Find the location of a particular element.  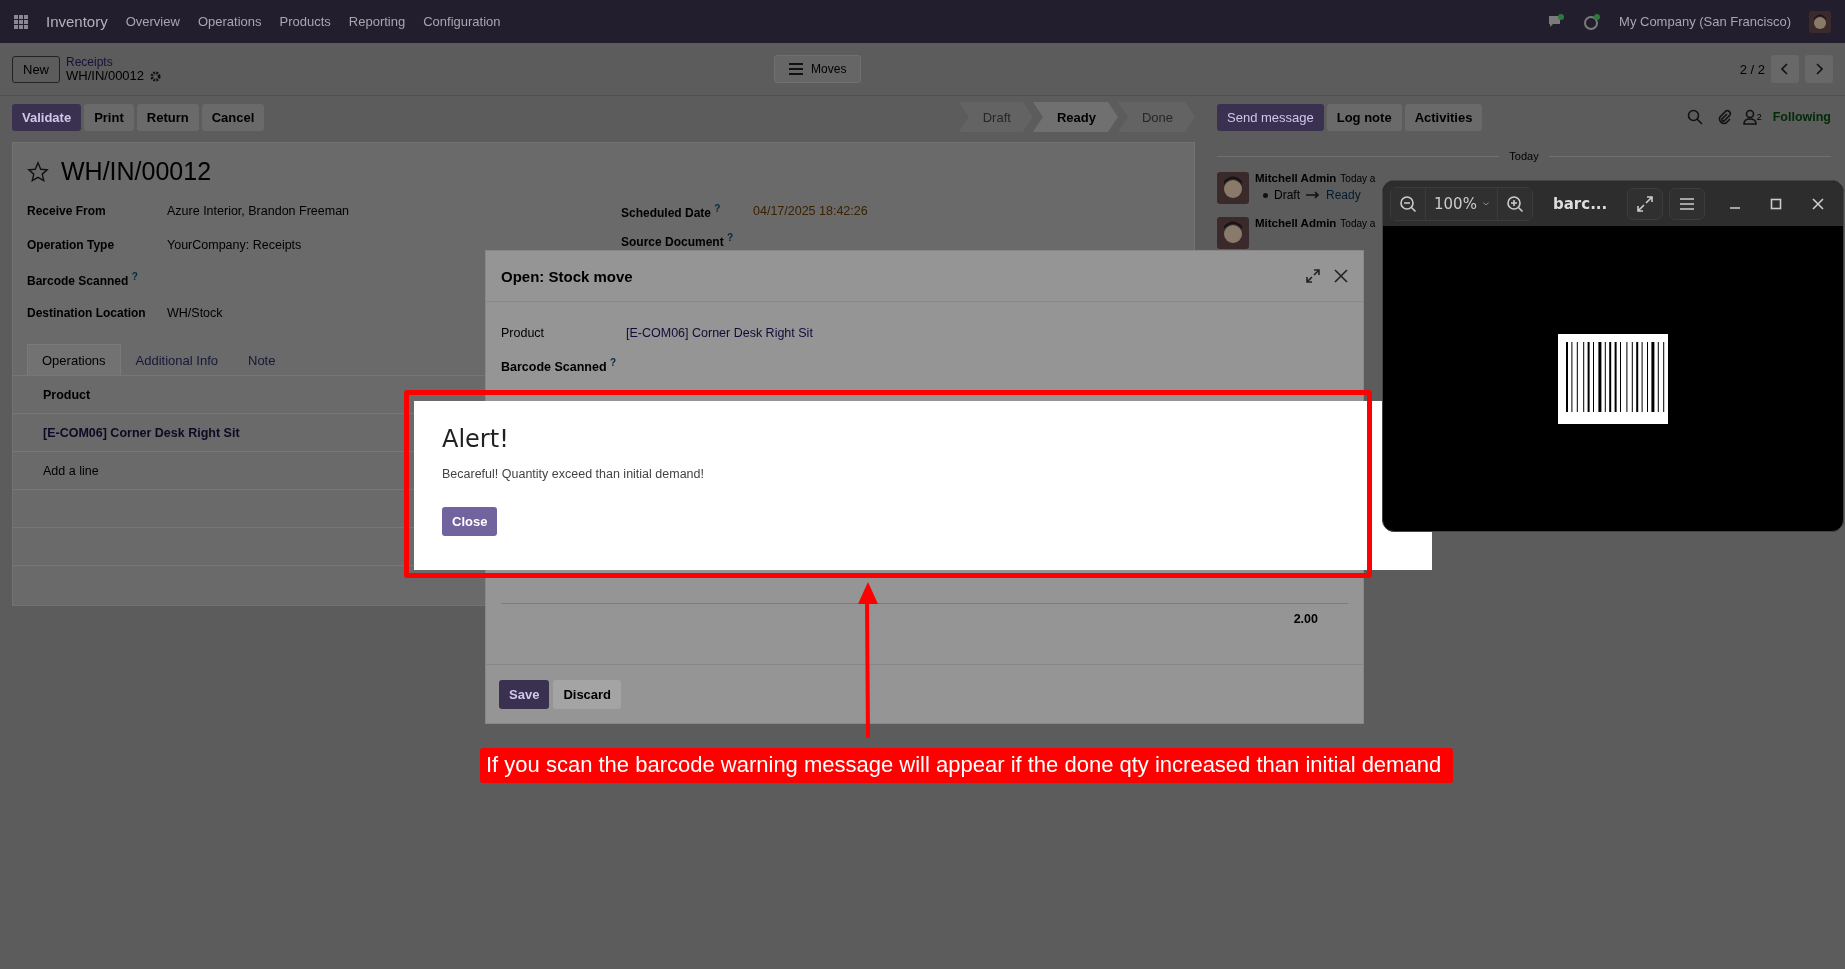

menu-icon is located at coordinates (1686, 203).